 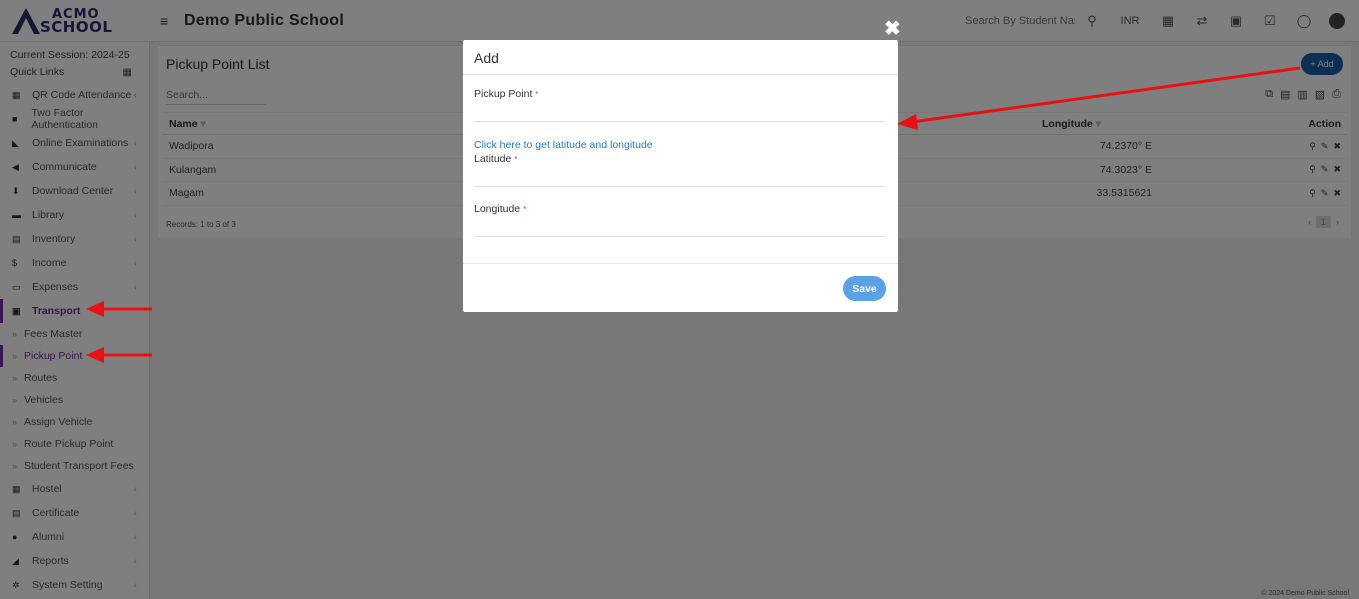 I want to click on latitude-input, so click(x=679, y=176).